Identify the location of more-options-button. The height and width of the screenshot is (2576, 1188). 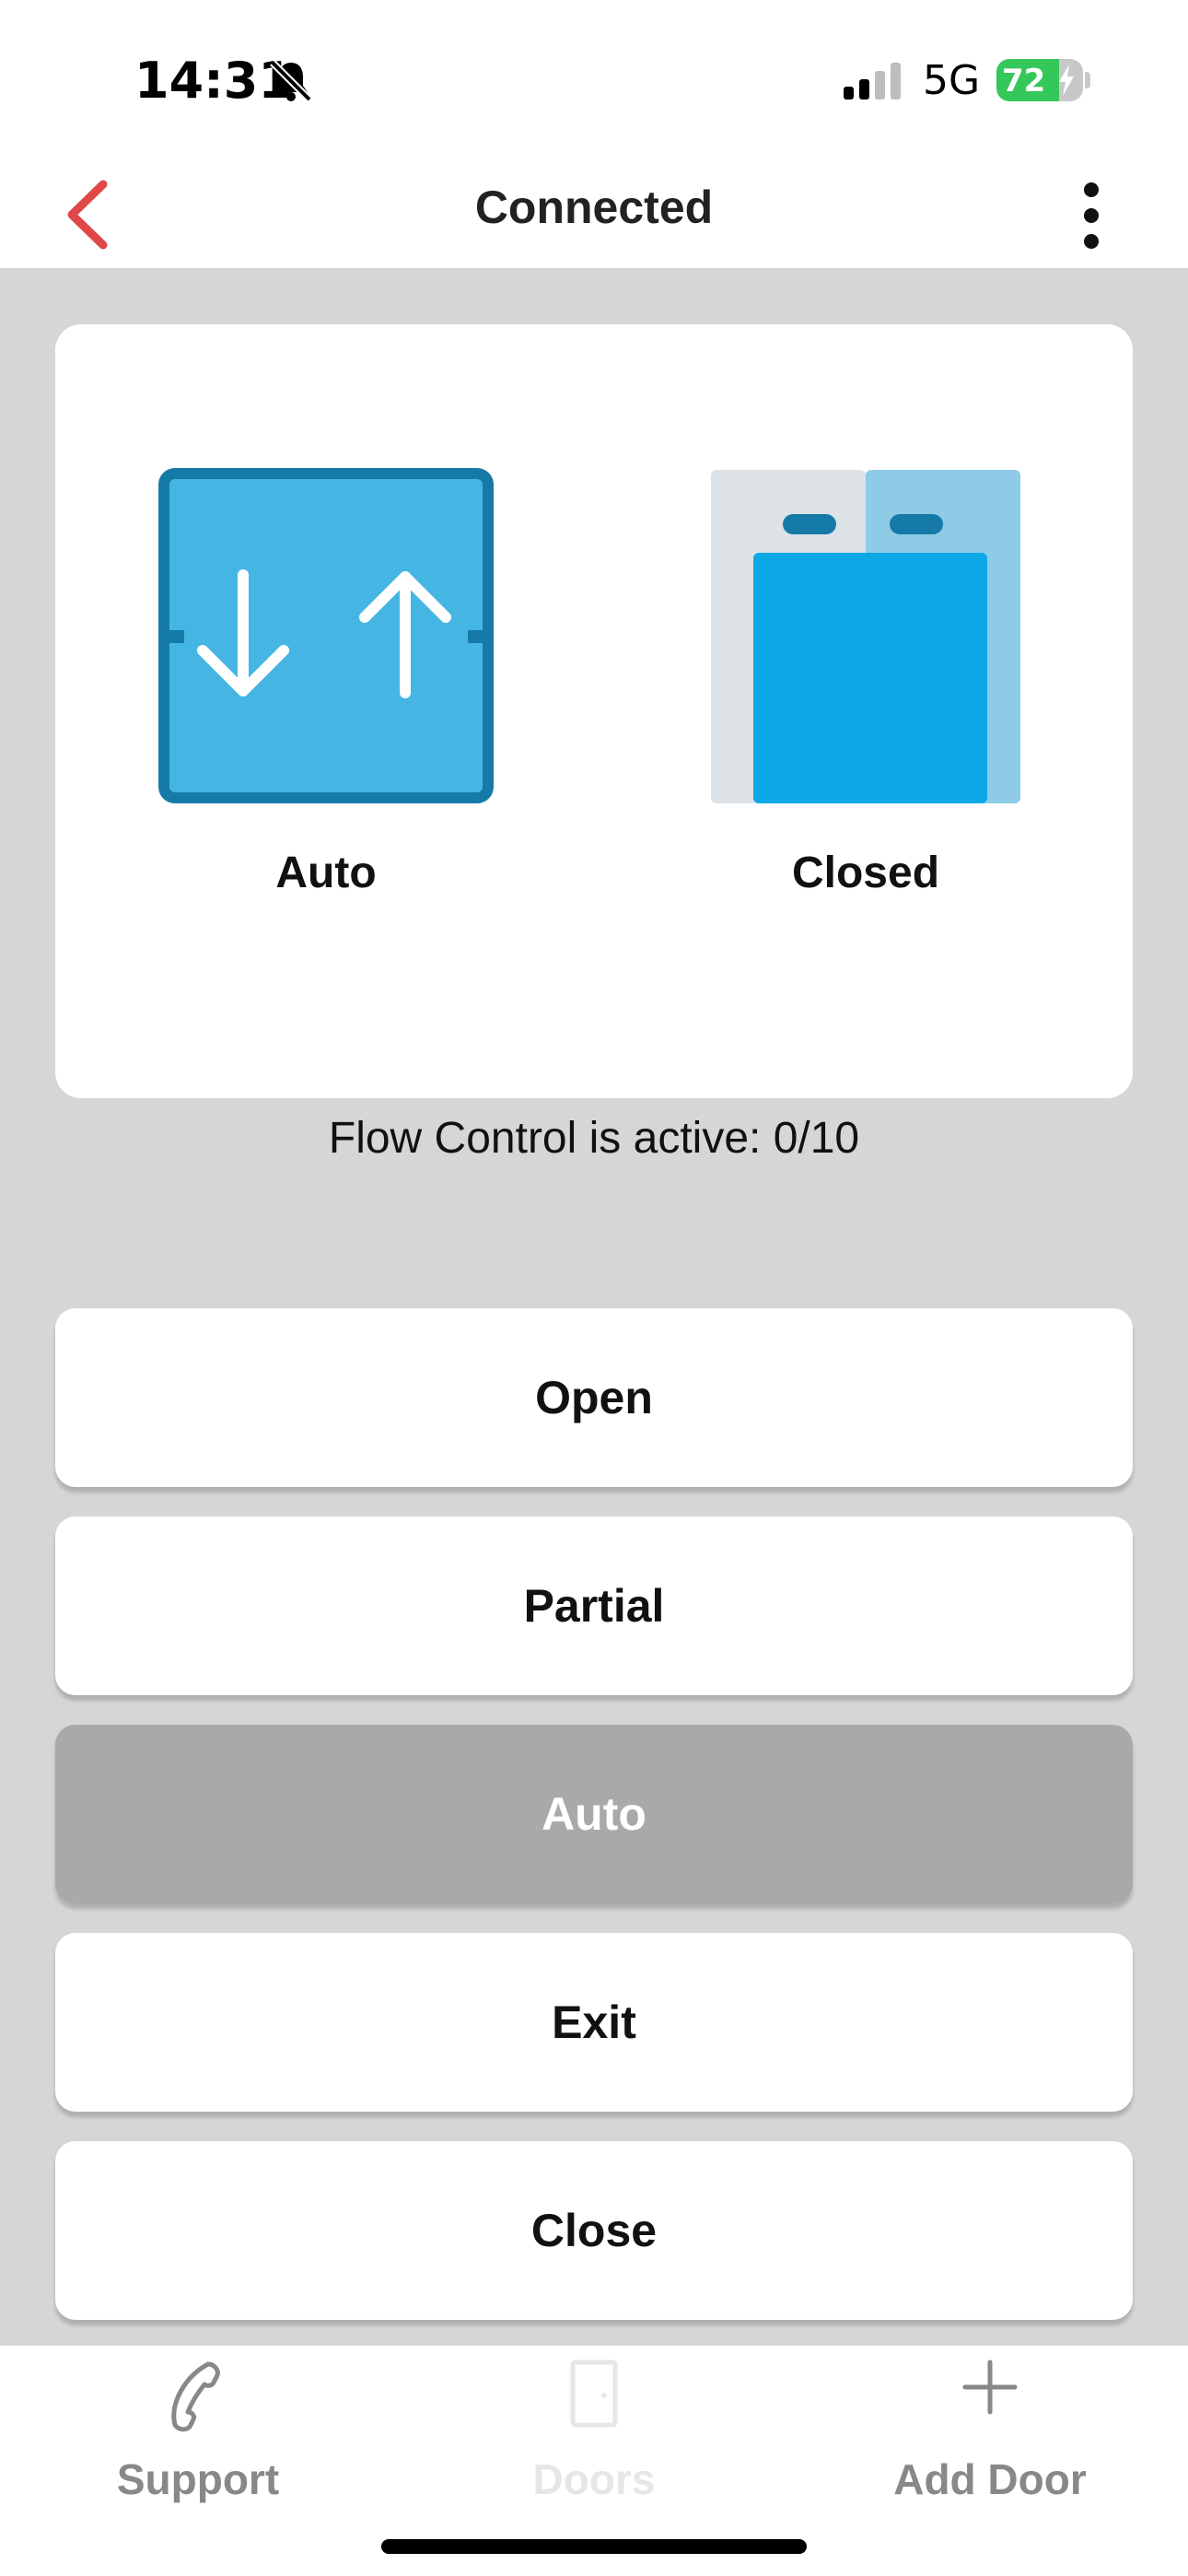
(1091, 216).